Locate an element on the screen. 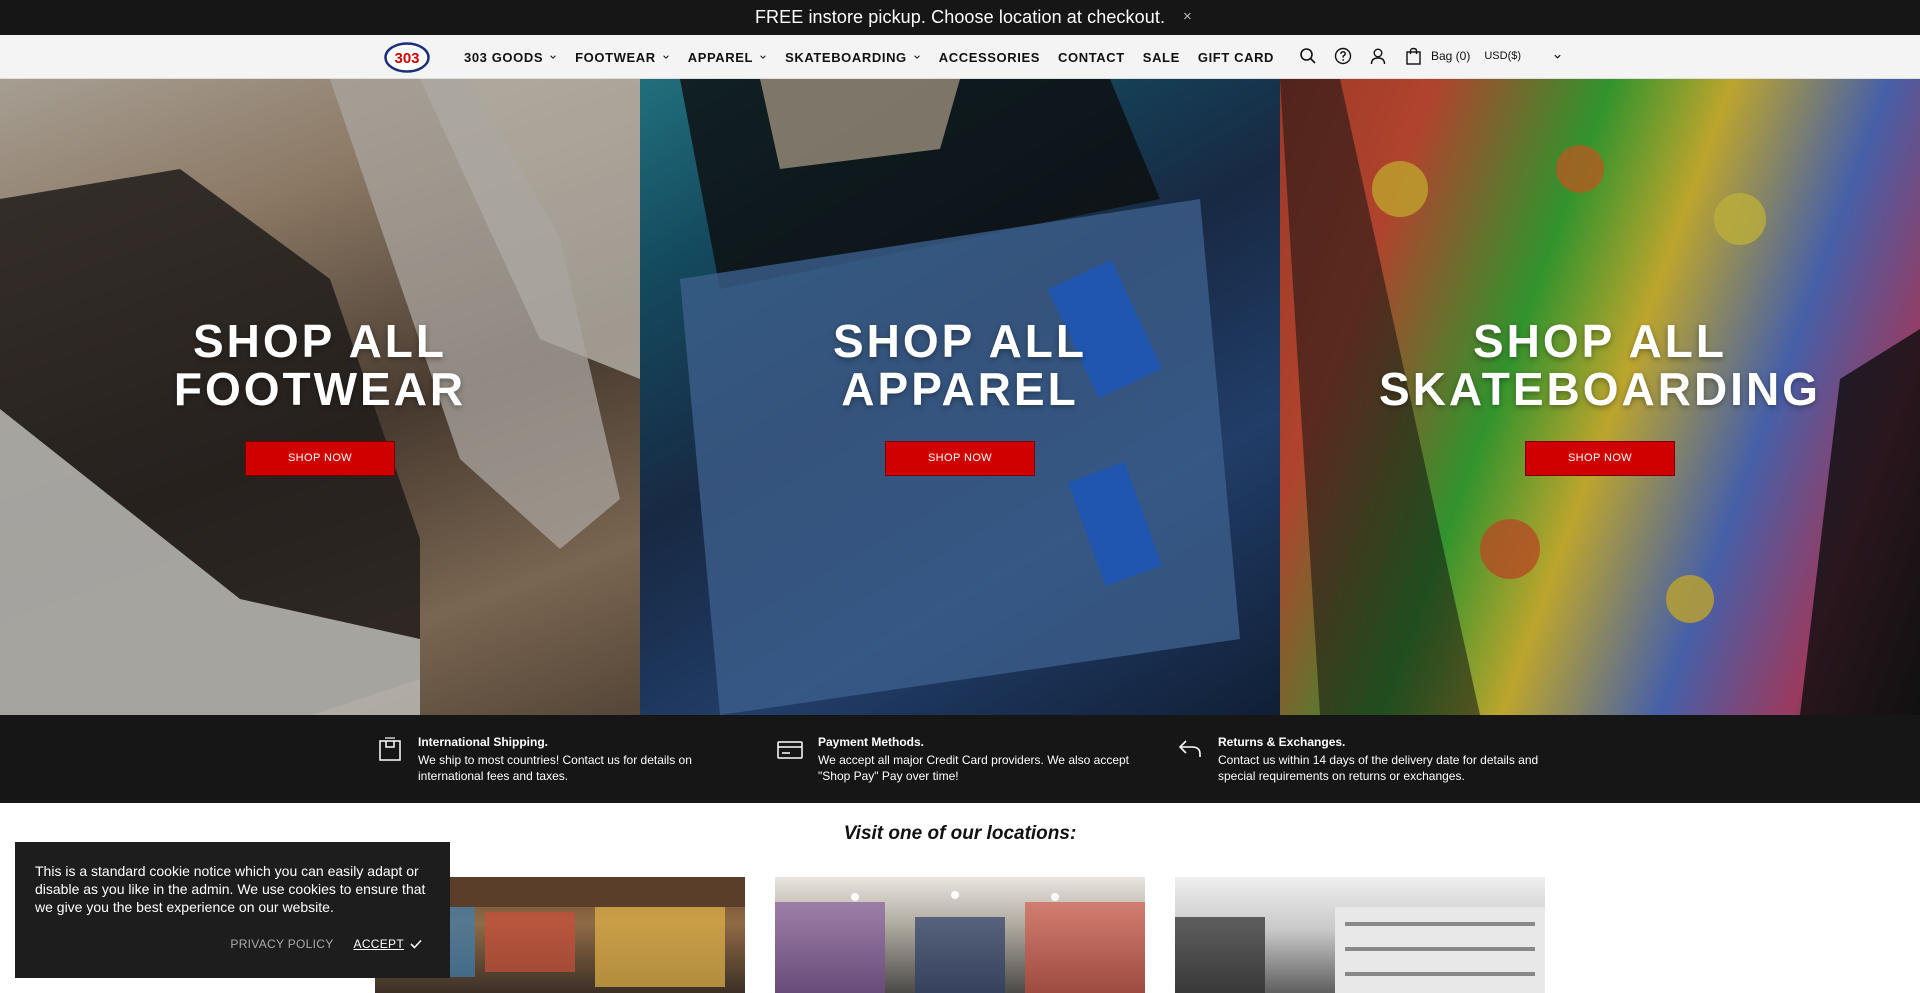 The image size is (1920, 993). currency-selector: USD($) is located at coordinates (1523, 56).